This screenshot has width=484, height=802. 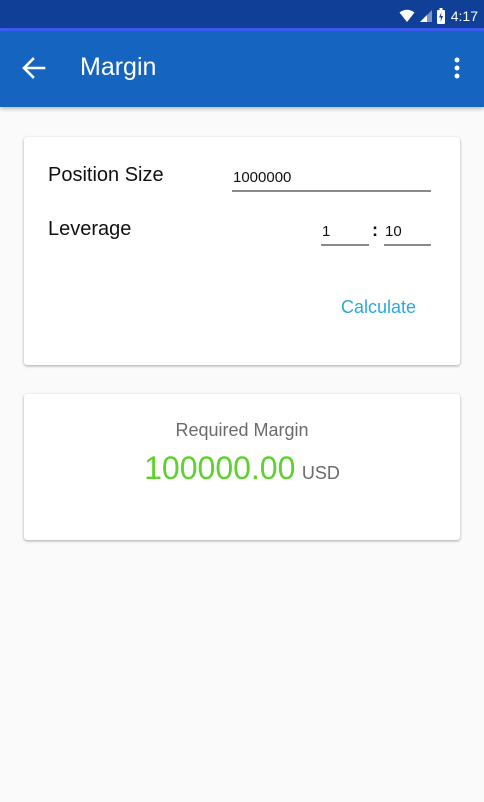 What do you see at coordinates (407, 234) in the screenshot?
I see `leverage-right-input` at bounding box center [407, 234].